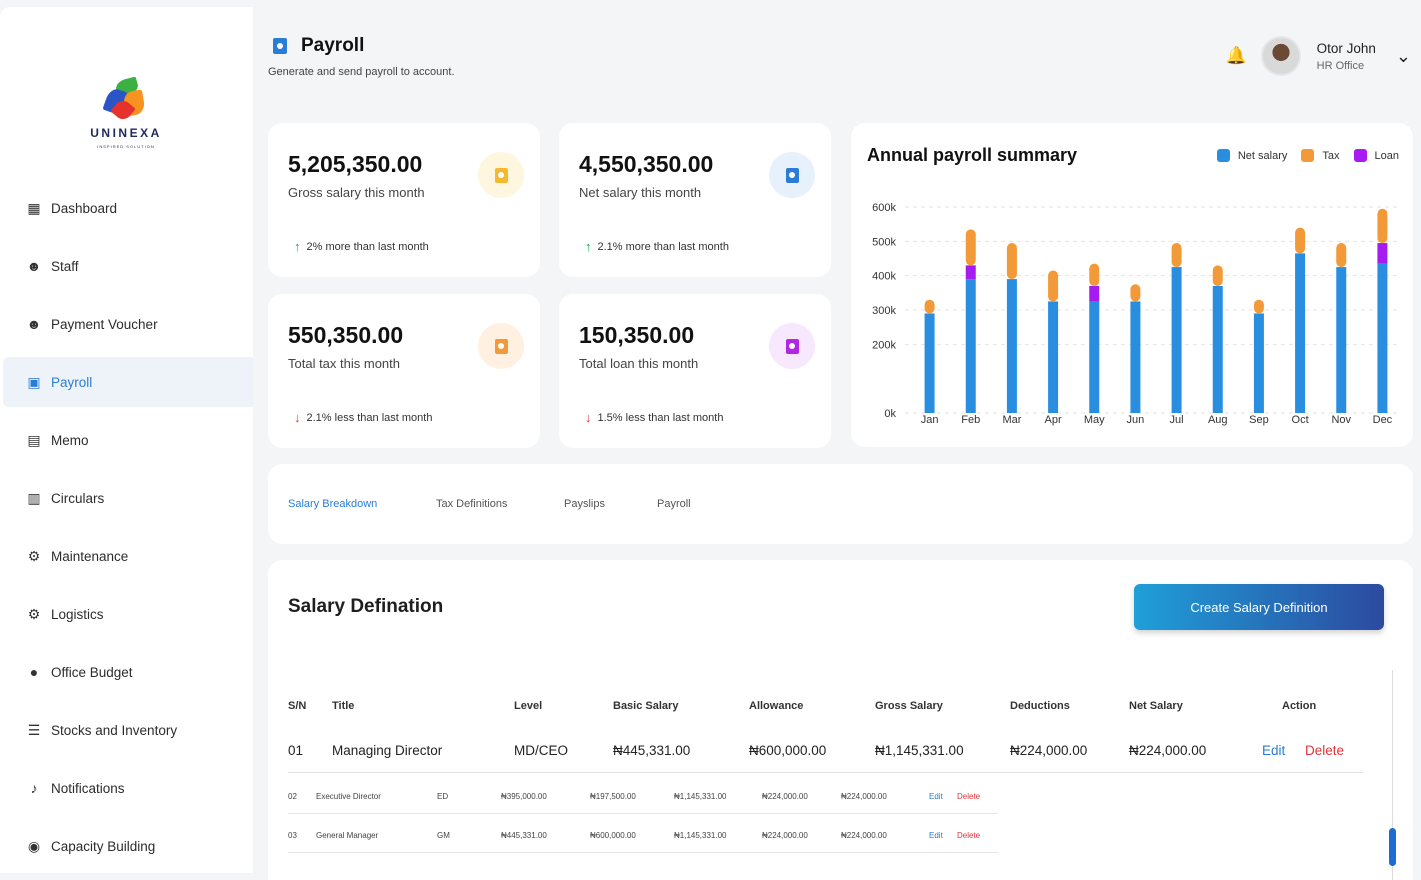  What do you see at coordinates (369, 417) in the screenshot?
I see `stat-trend-text: 2.1% less than last month` at bounding box center [369, 417].